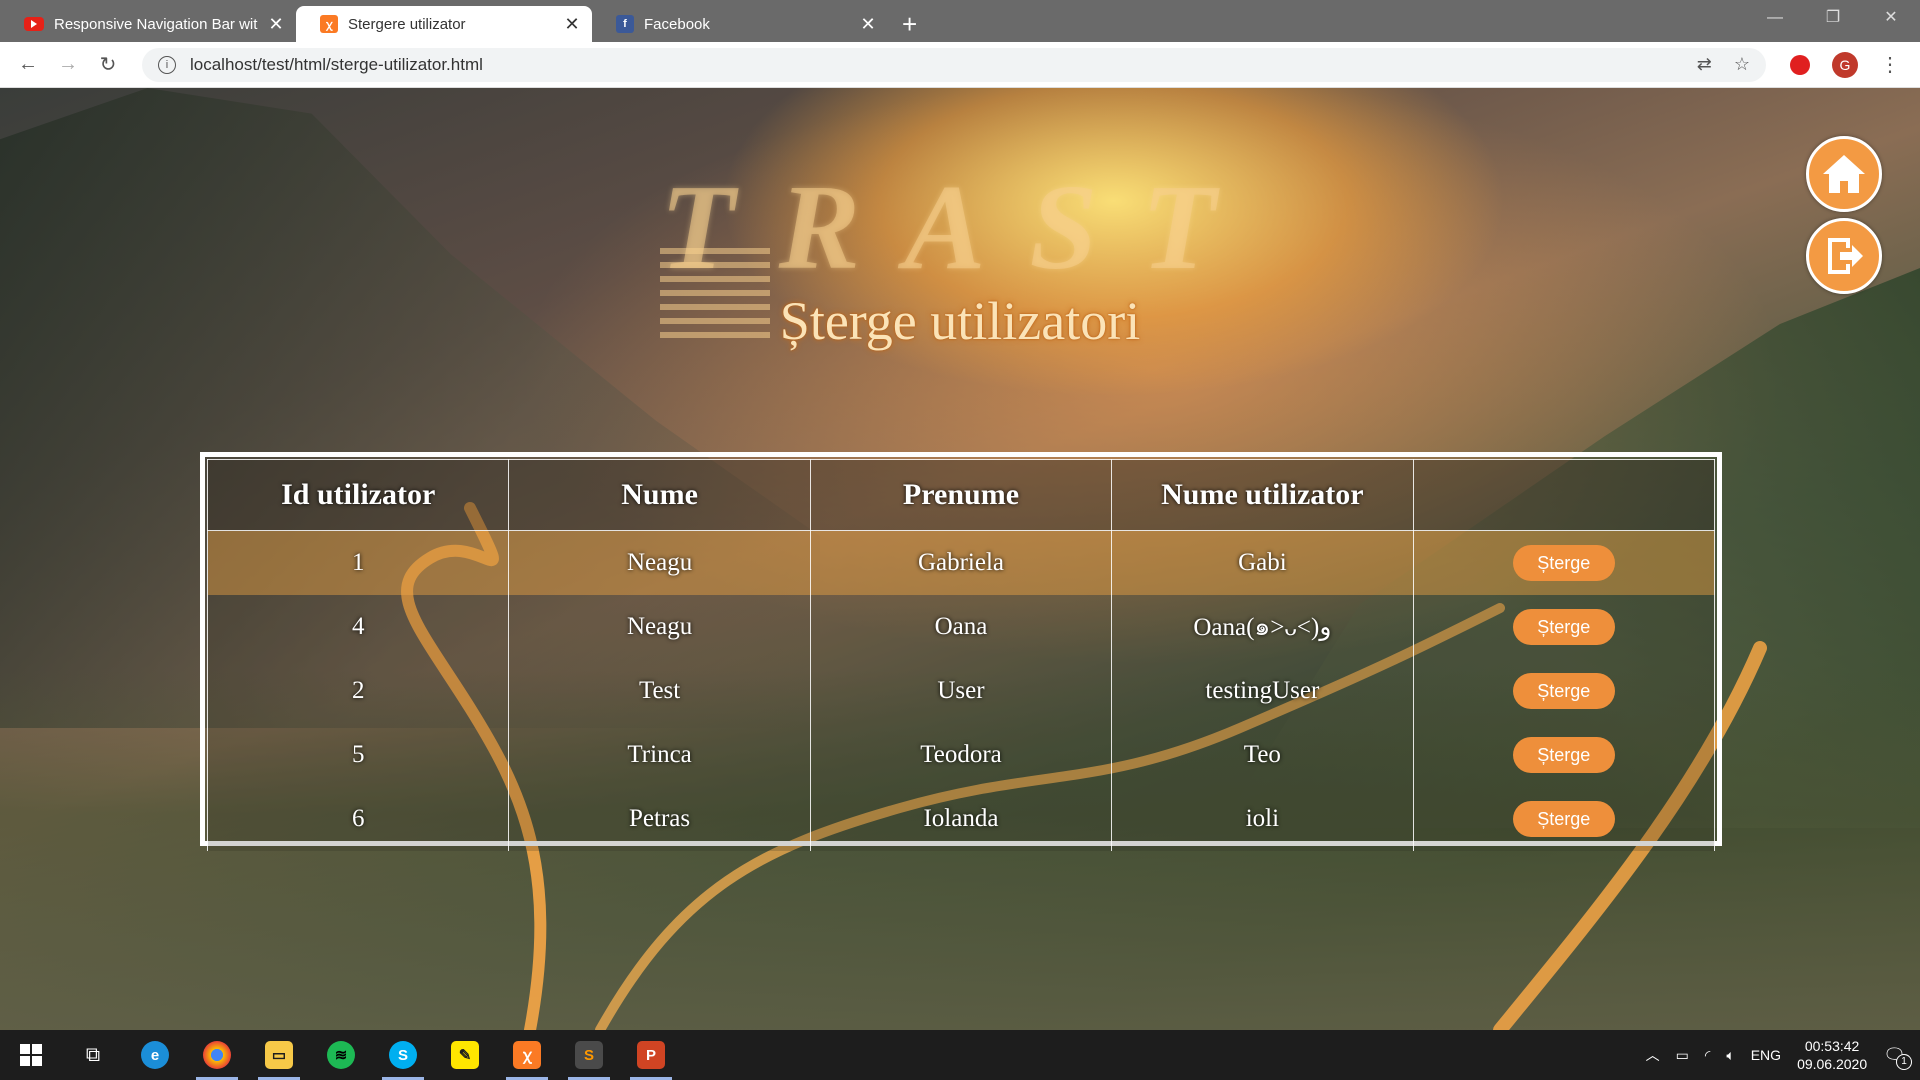 Image resolution: width=1920 pixels, height=1080 pixels. I want to click on home-icon, so click(1844, 174).